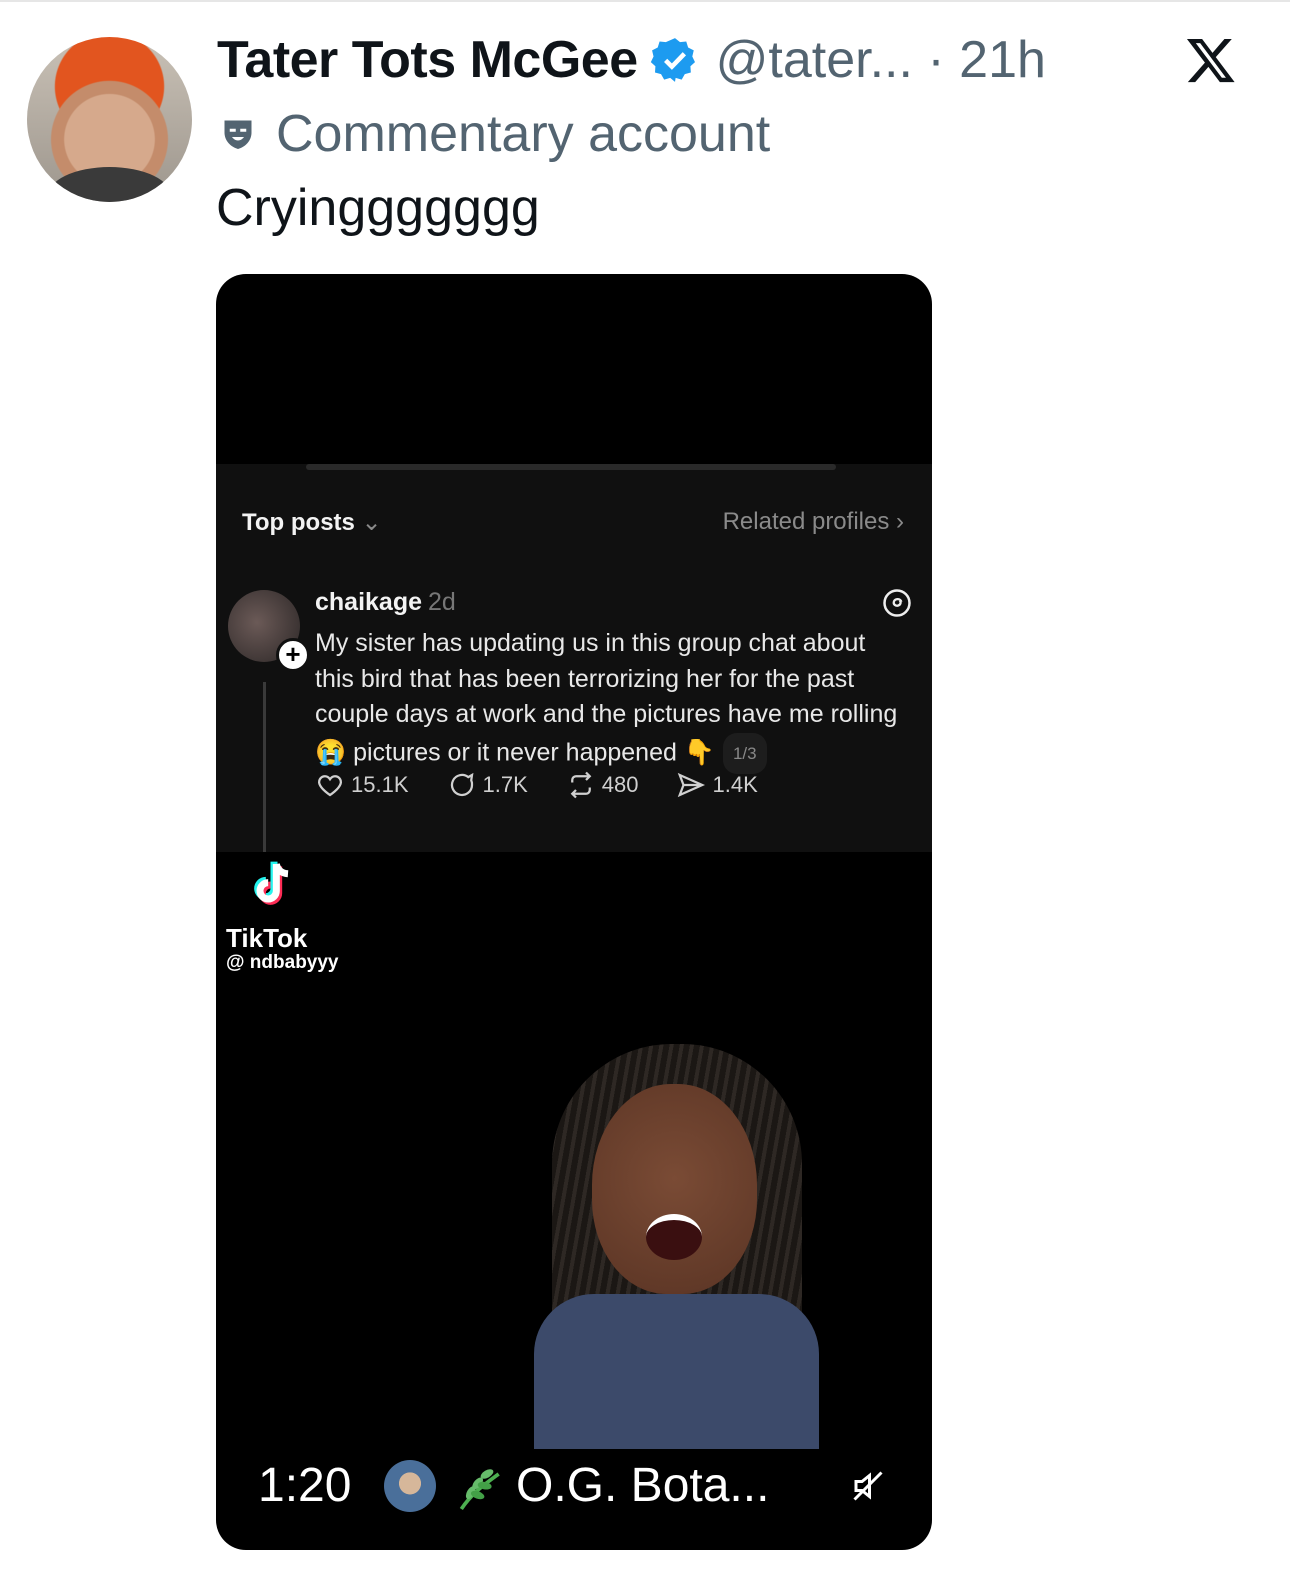  I want to click on tiktok-watermark: TikTok @ ndbabyyy, so click(282, 915).